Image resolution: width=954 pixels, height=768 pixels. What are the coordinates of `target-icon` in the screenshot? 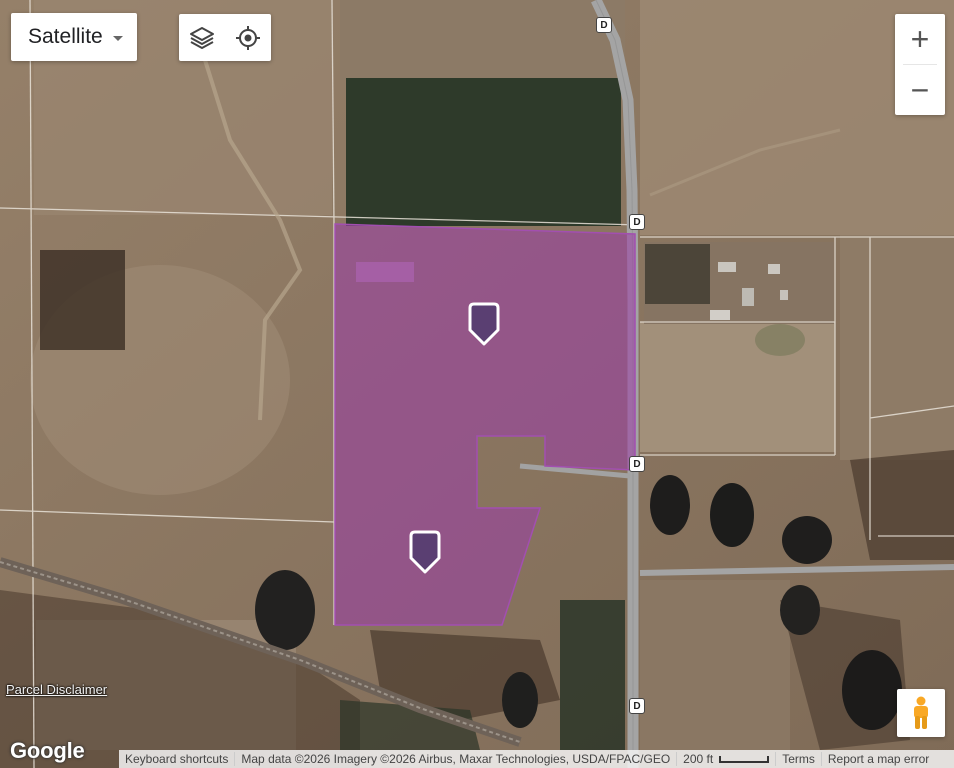 It's located at (248, 38).